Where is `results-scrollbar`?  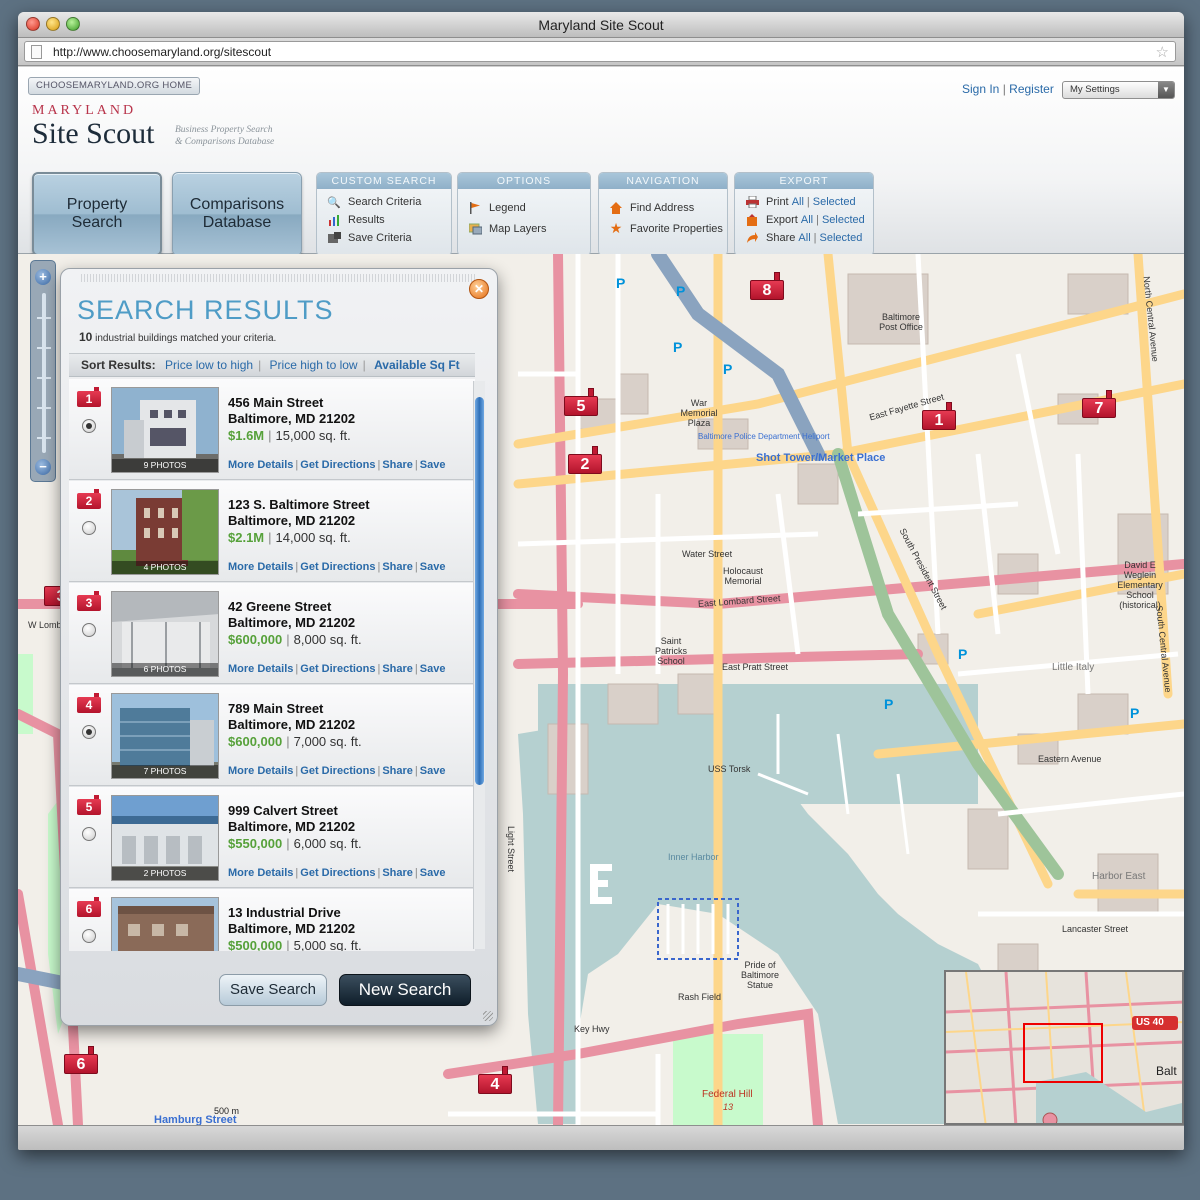 results-scrollbar is located at coordinates (479, 665).